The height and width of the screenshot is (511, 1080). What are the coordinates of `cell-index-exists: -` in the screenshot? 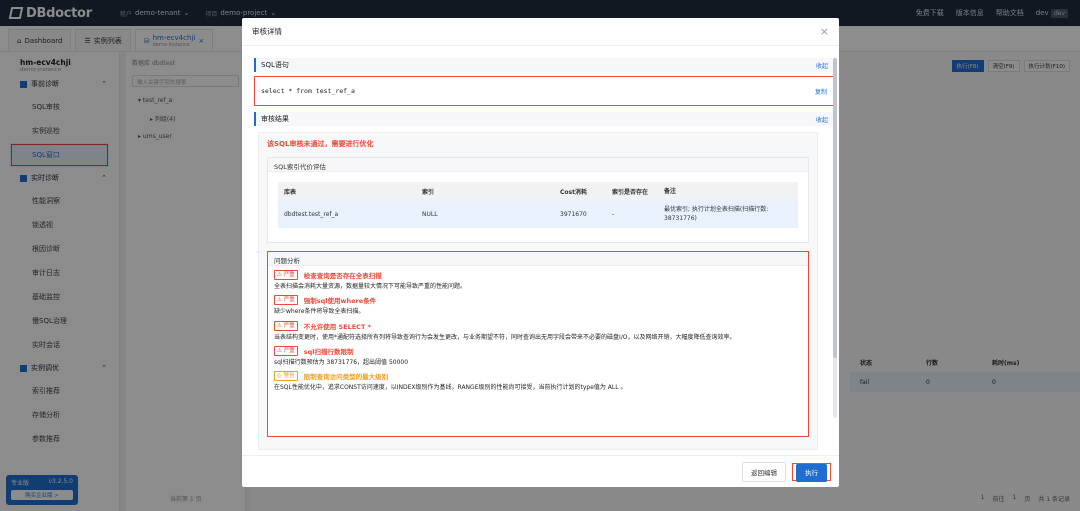 It's located at (613, 214).